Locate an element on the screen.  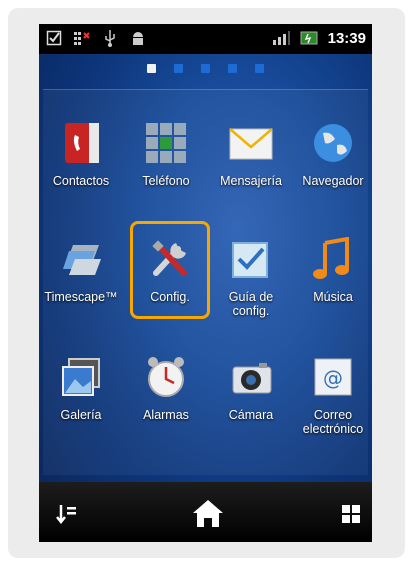
app-label: Correo electrónico is located at coordinates (333, 422).